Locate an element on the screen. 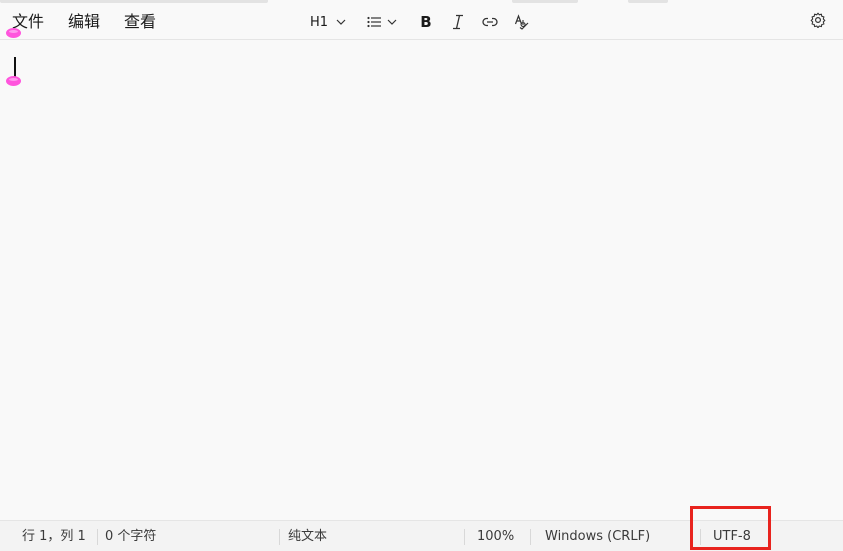 The width and height of the screenshot is (843, 551). selection-handle-top is located at coordinates (13, 33).